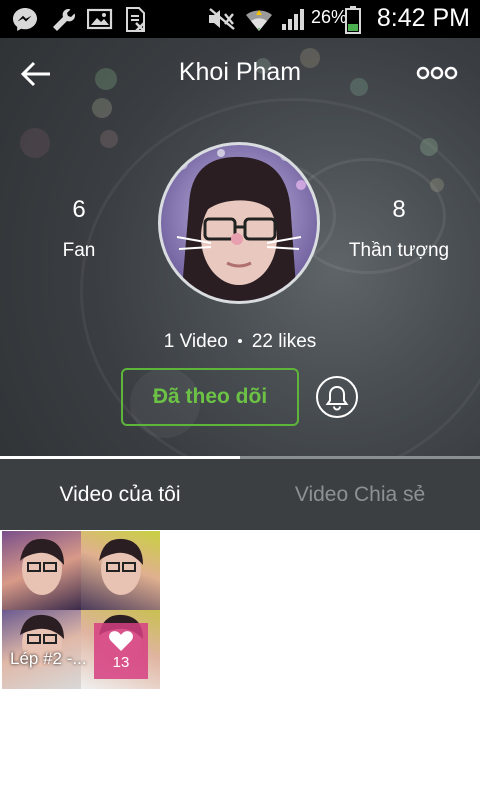  I want to click on following-button: Đã theo dõi, so click(210, 397).